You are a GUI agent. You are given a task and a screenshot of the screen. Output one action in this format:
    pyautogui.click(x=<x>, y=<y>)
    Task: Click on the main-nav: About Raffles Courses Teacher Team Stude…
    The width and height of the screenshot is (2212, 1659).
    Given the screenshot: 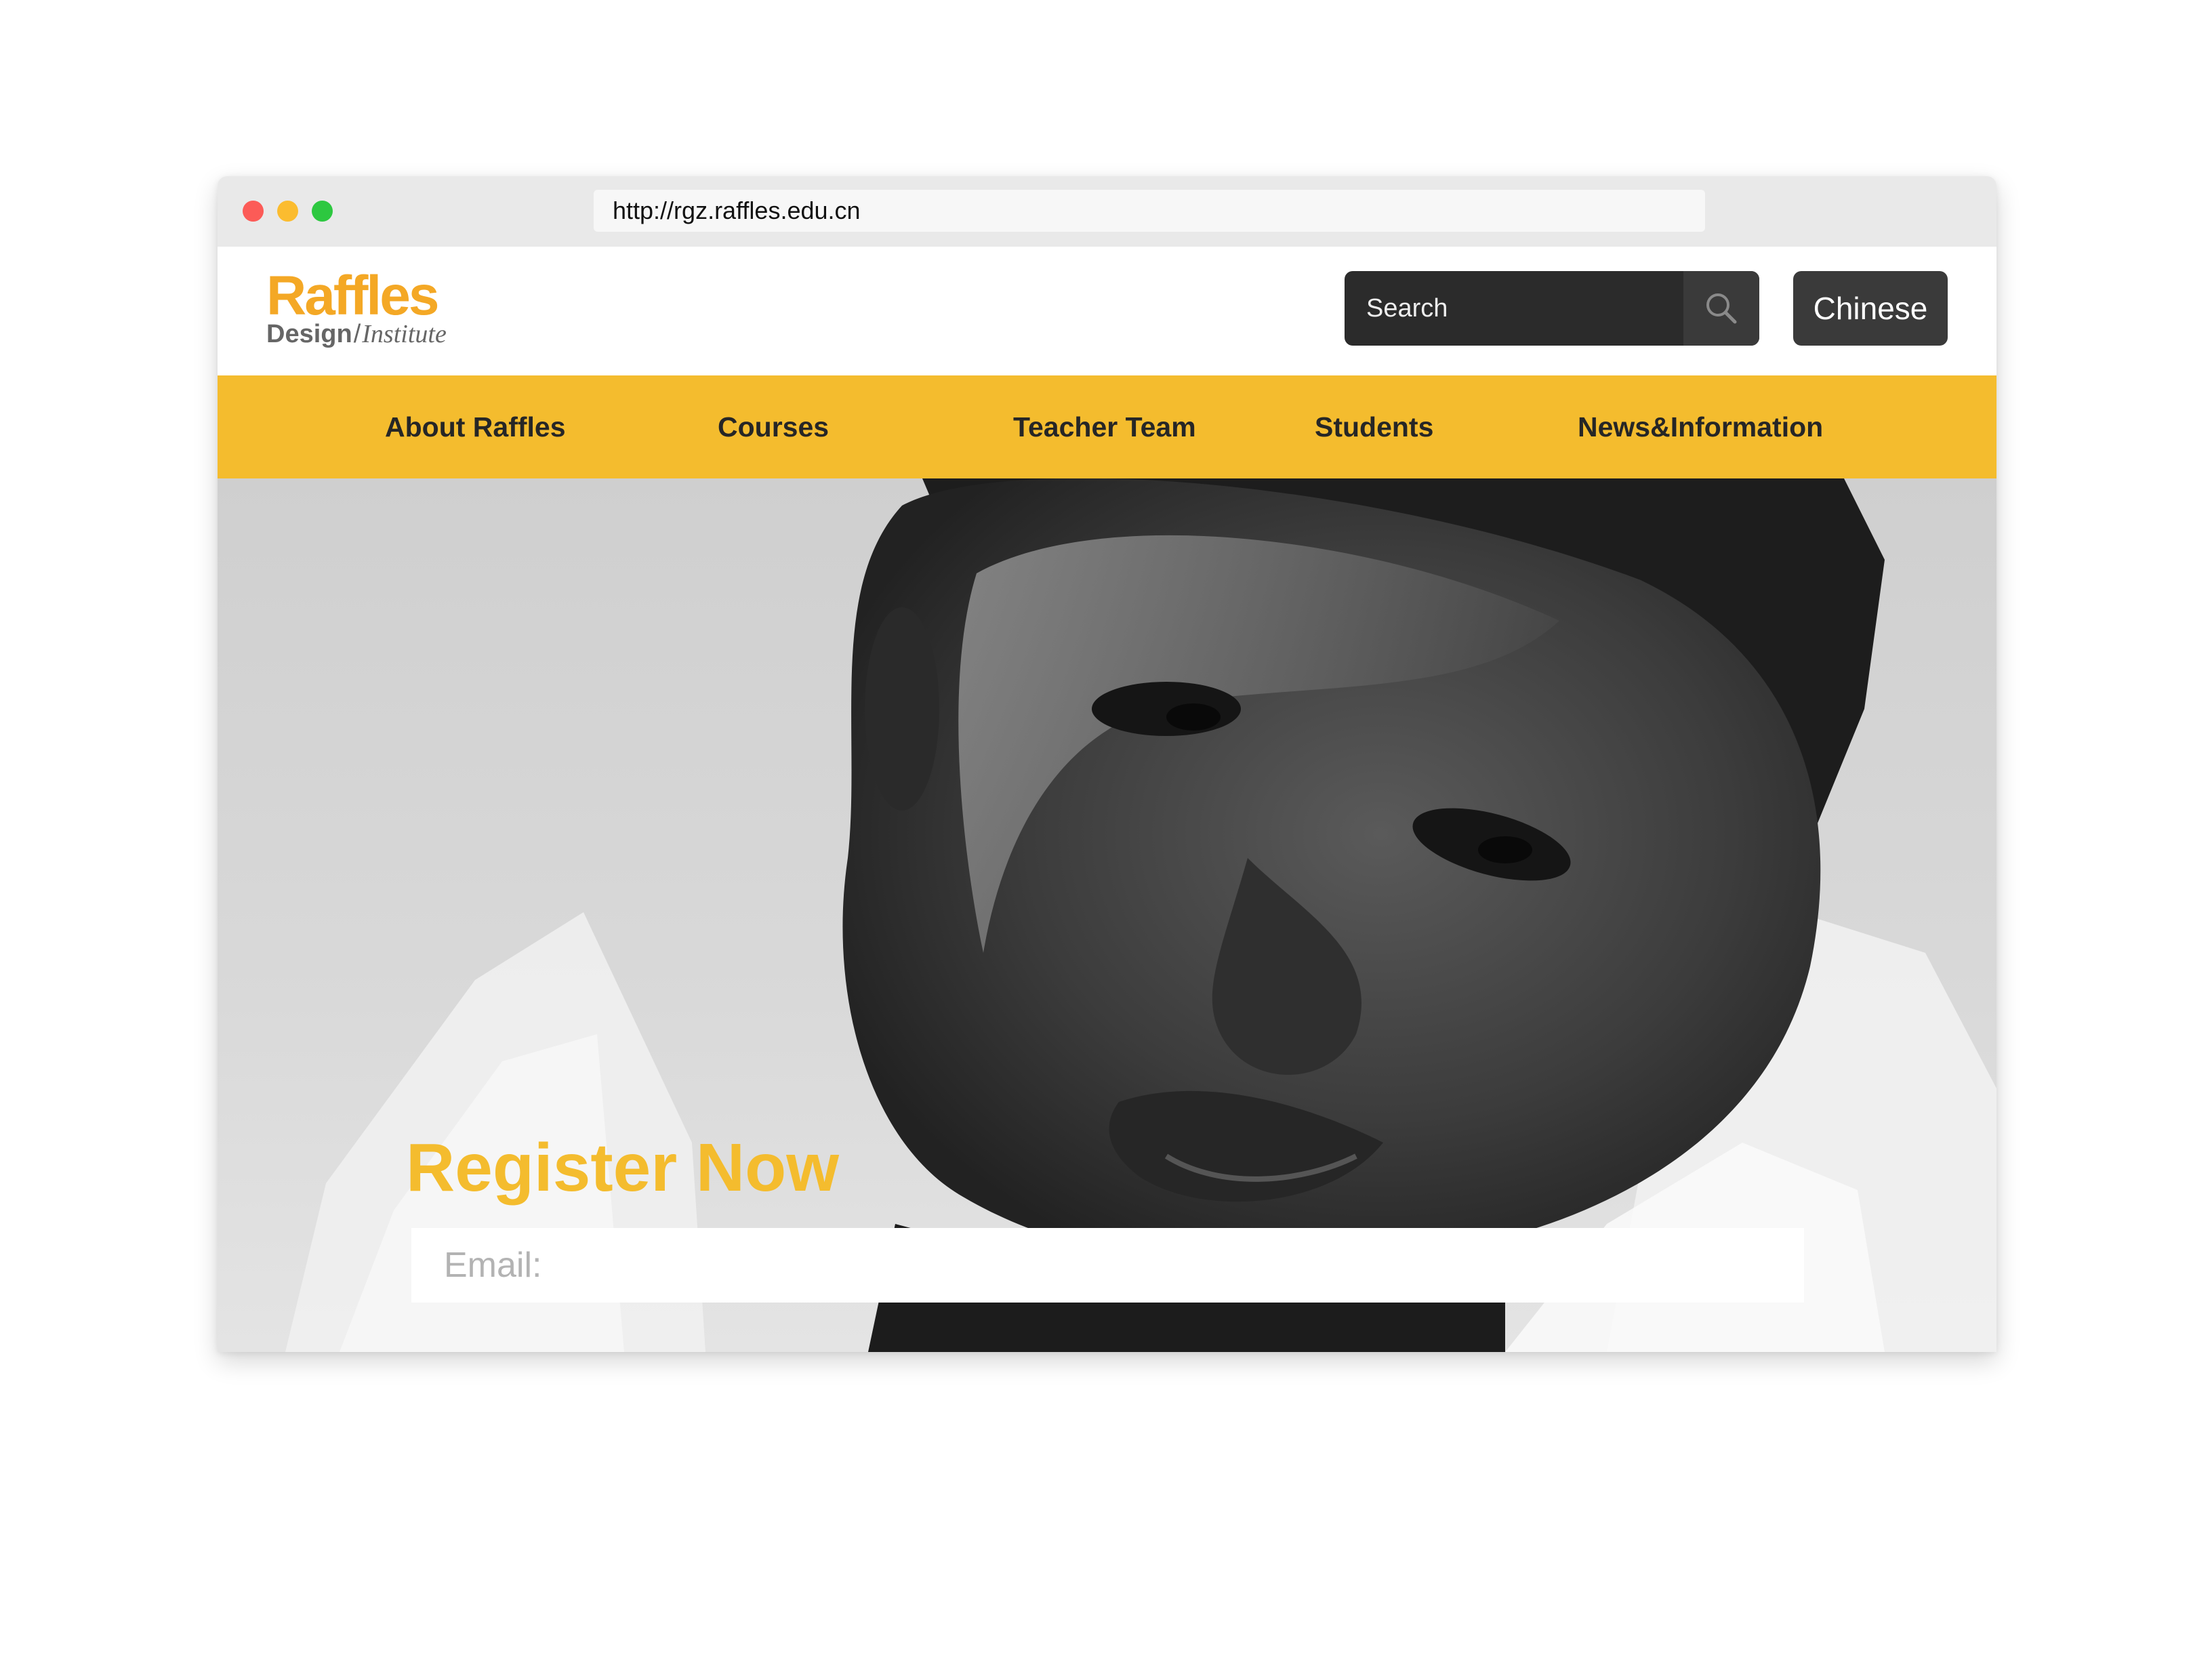 What is the action you would take?
    pyautogui.click(x=1107, y=426)
    